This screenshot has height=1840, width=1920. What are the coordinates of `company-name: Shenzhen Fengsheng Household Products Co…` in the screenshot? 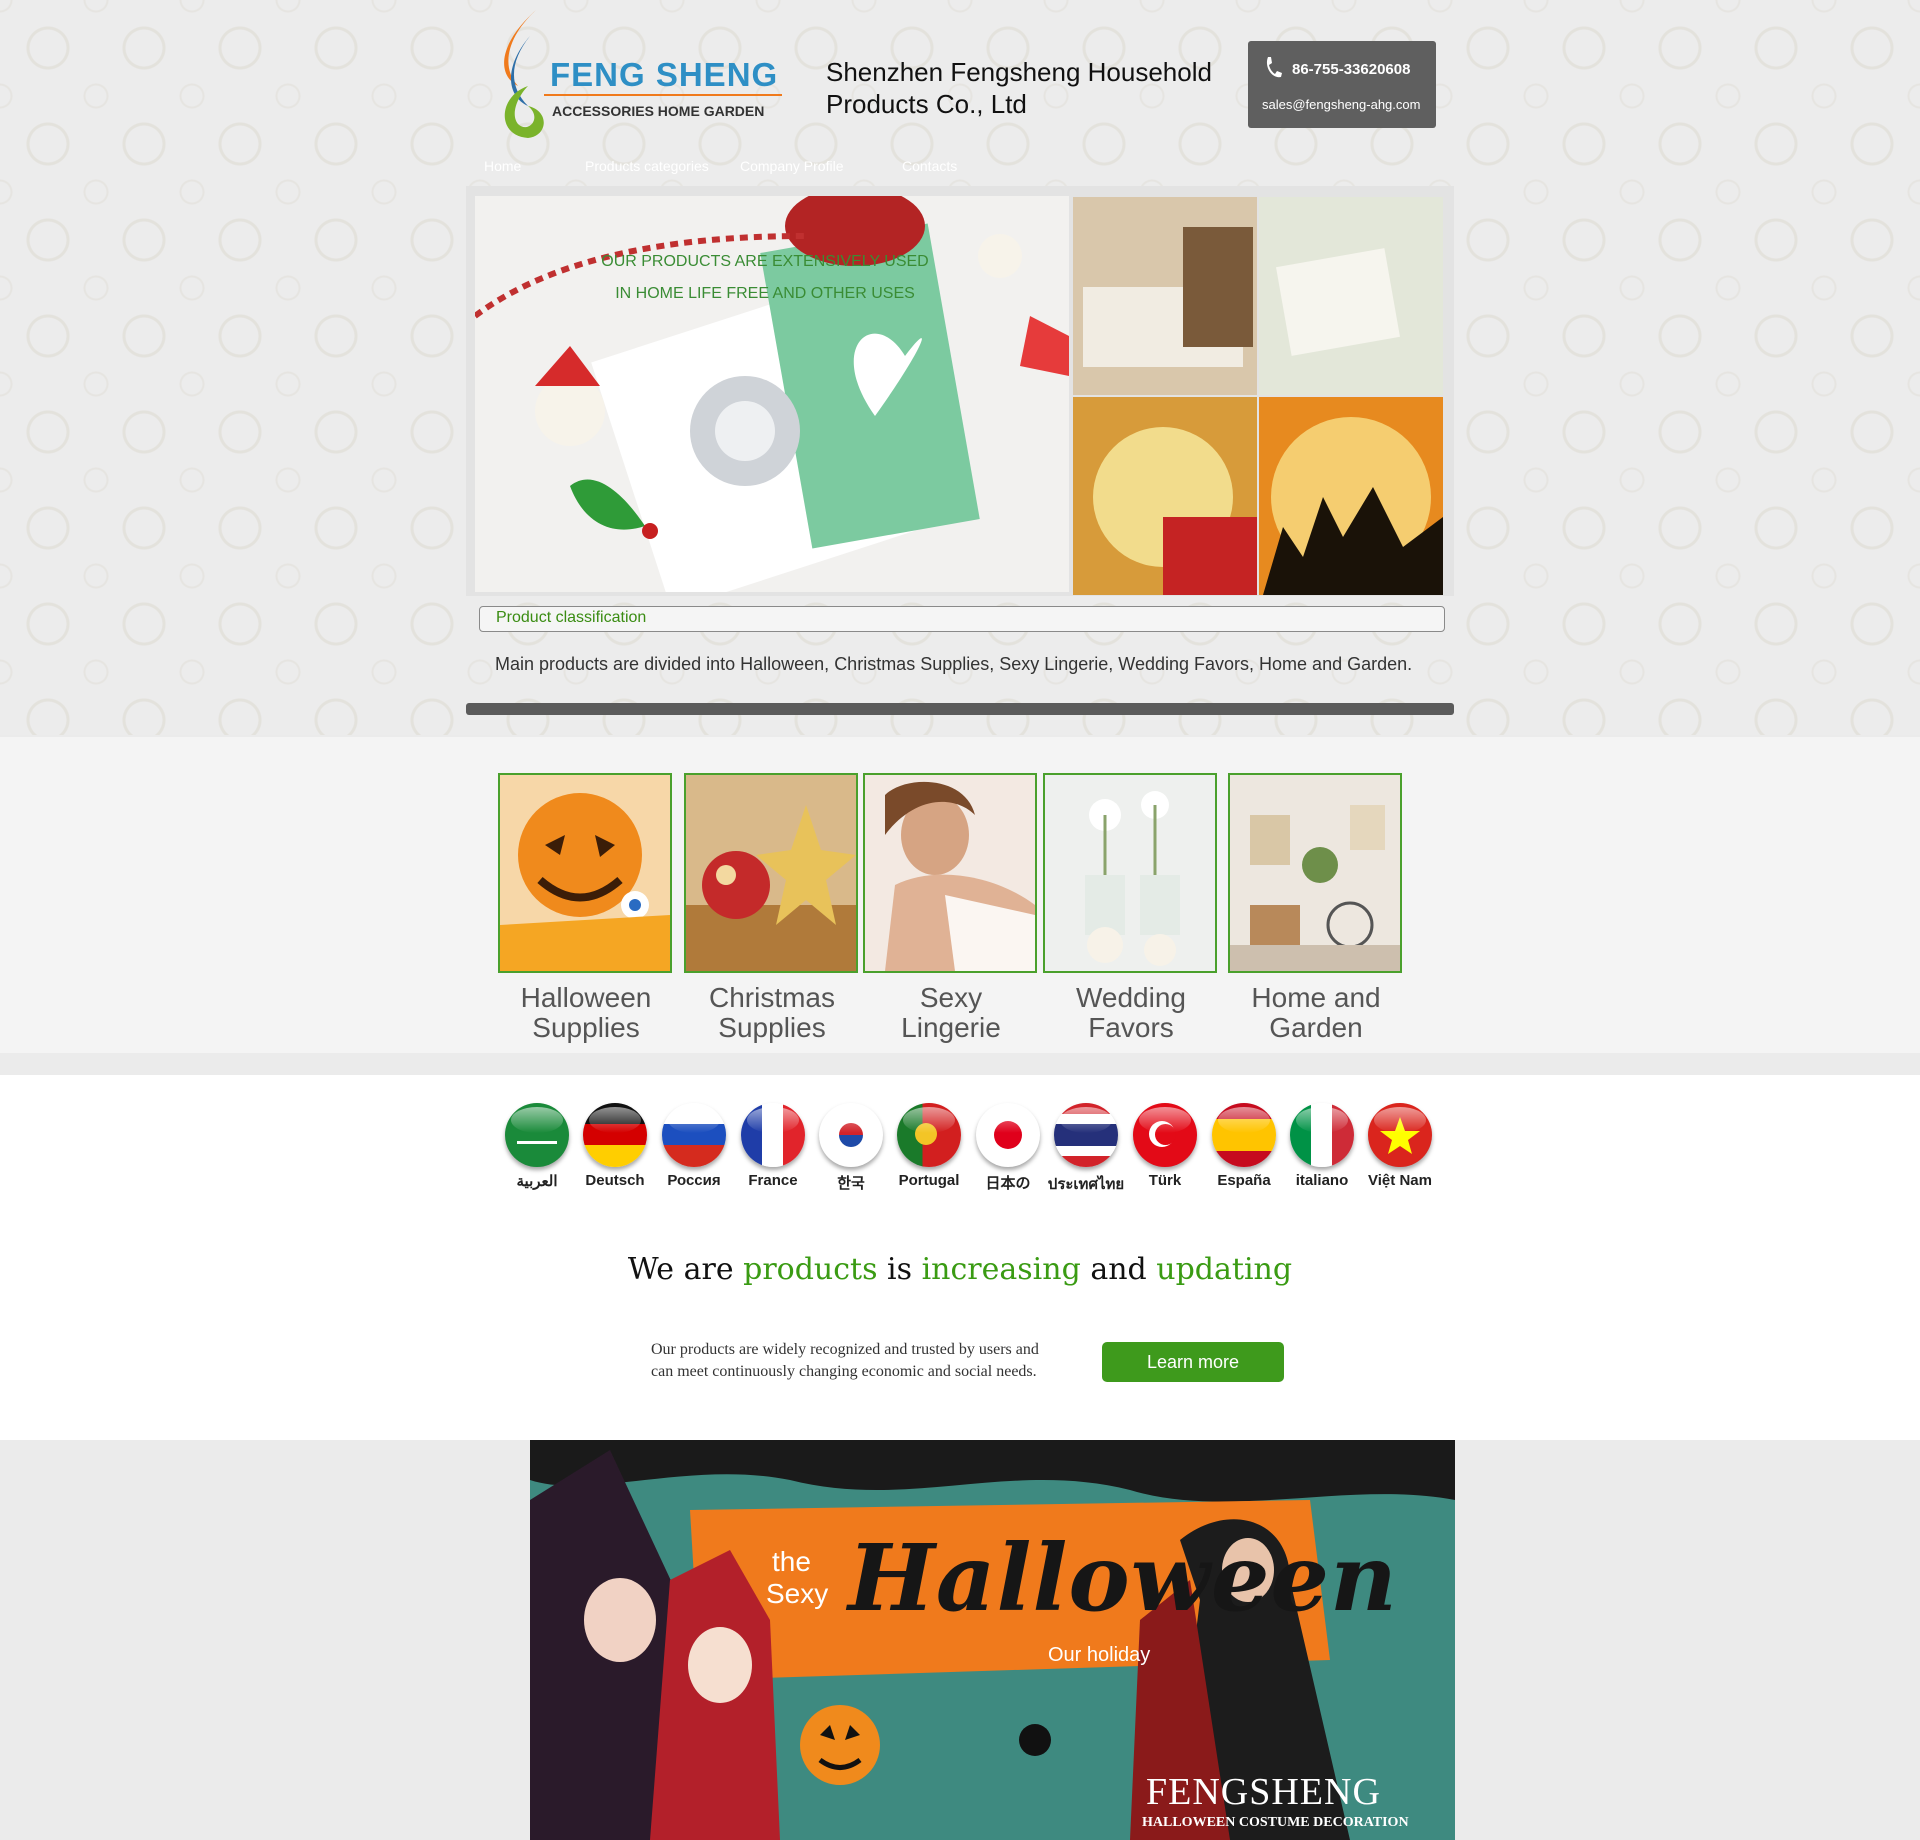 It's located at (1036, 88).